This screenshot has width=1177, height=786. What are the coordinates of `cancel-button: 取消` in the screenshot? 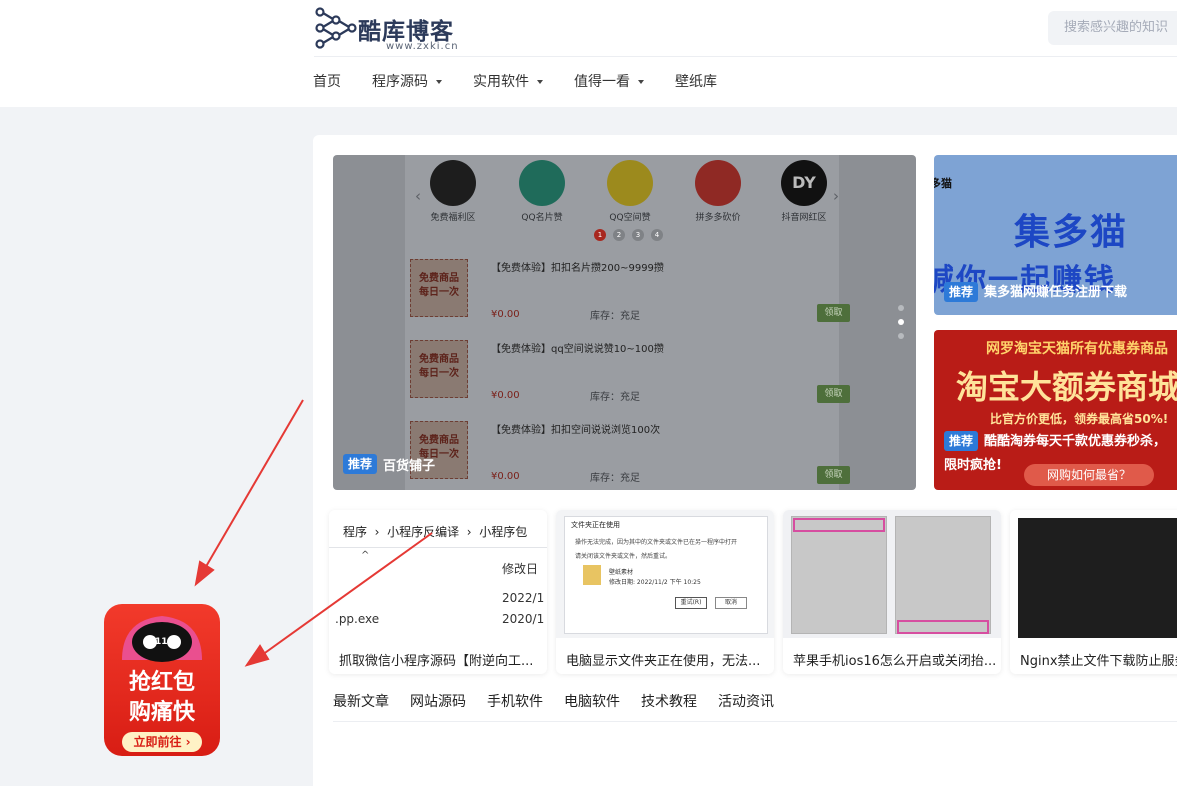 It's located at (731, 603).